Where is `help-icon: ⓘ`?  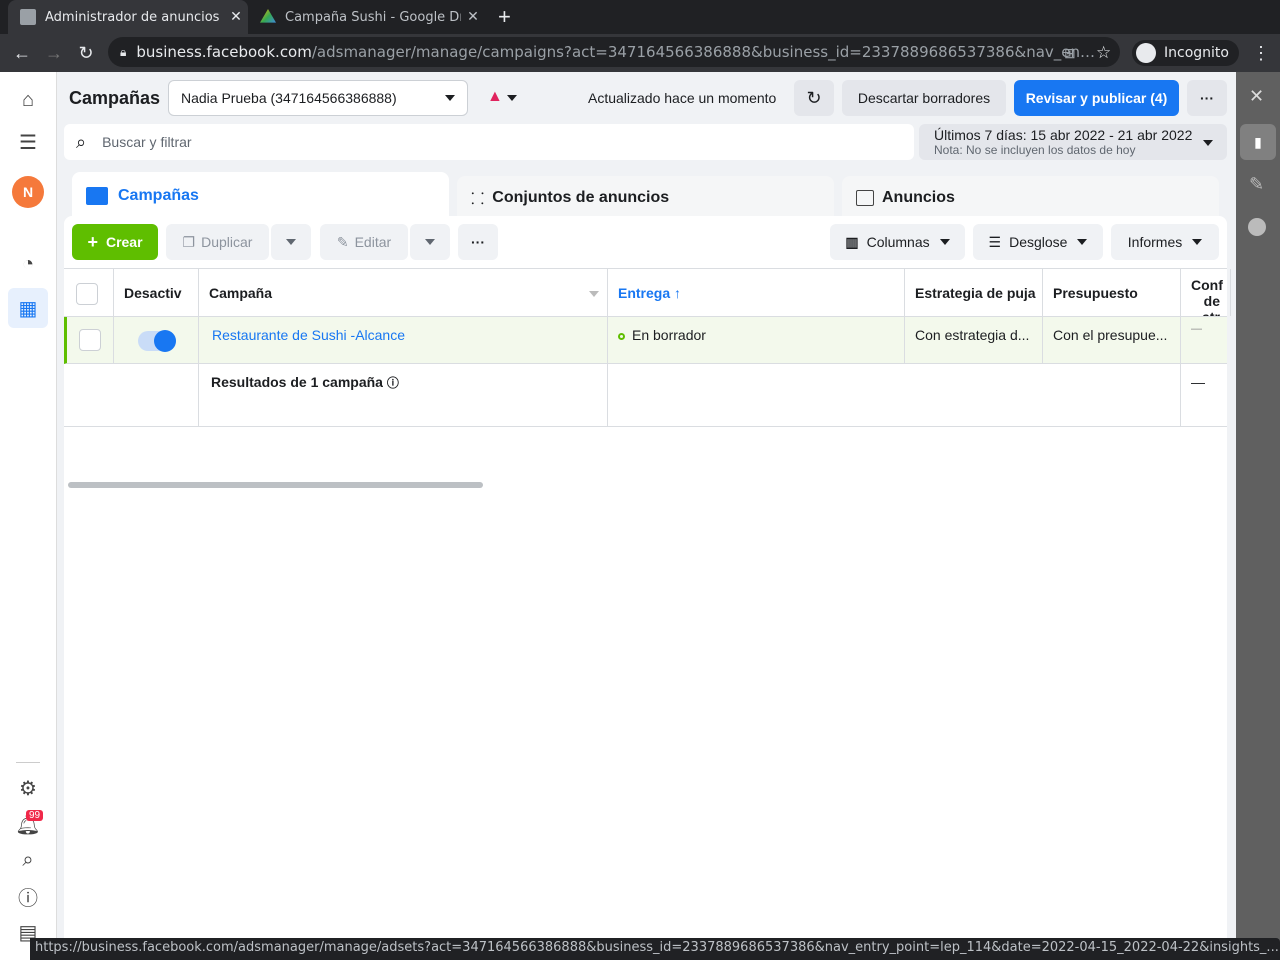 help-icon: ⓘ is located at coordinates (28, 896).